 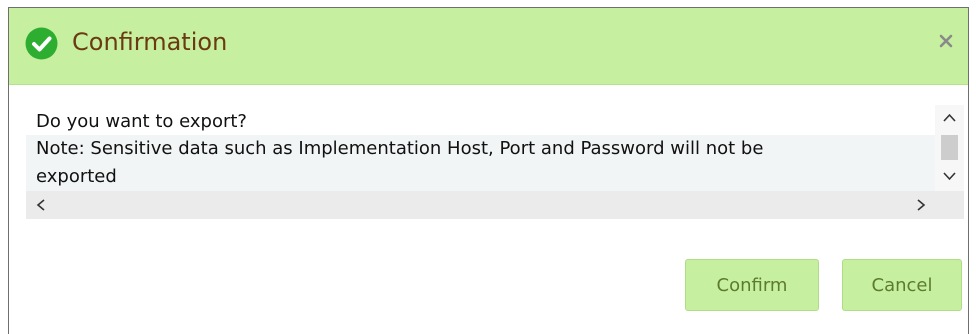 I want to click on dialog-title: Confirmation, so click(x=150, y=42).